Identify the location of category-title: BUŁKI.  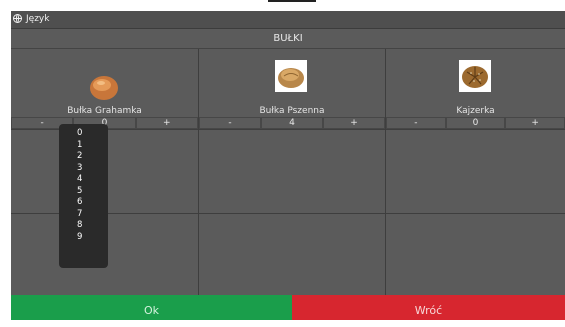
(288, 39).